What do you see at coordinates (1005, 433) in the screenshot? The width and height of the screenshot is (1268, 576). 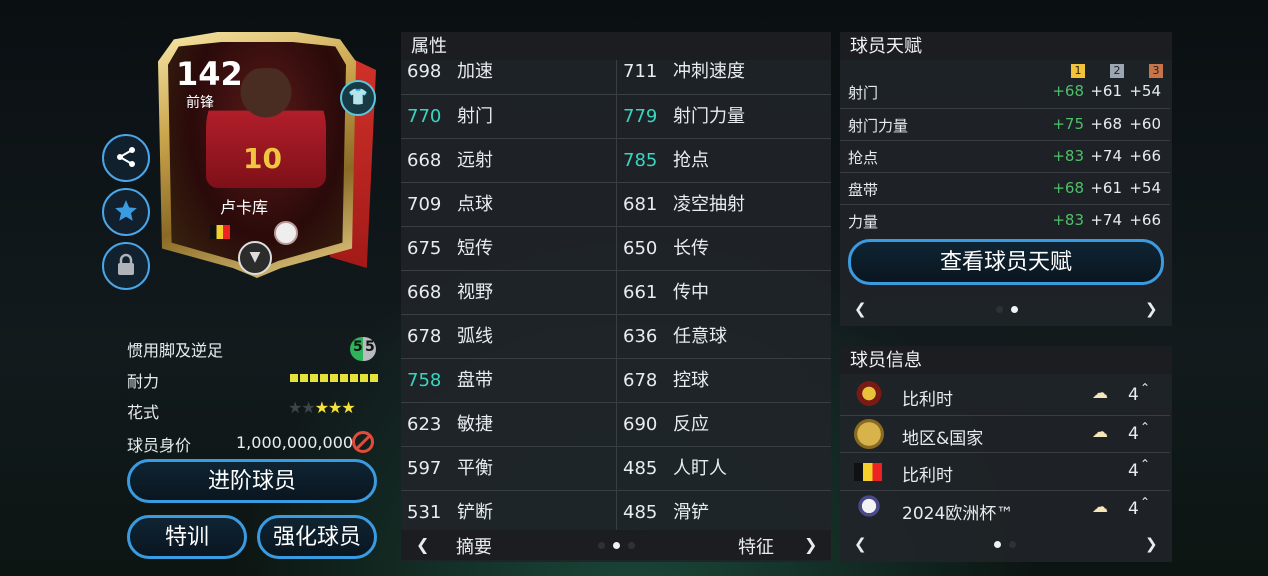 I see `player-info-row: 地区&国家 ☁ 4 ⌃` at bounding box center [1005, 433].